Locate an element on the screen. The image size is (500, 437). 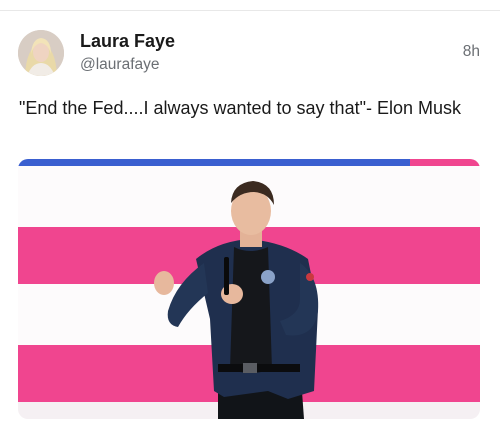
top-divider is located at coordinates (250, 10).